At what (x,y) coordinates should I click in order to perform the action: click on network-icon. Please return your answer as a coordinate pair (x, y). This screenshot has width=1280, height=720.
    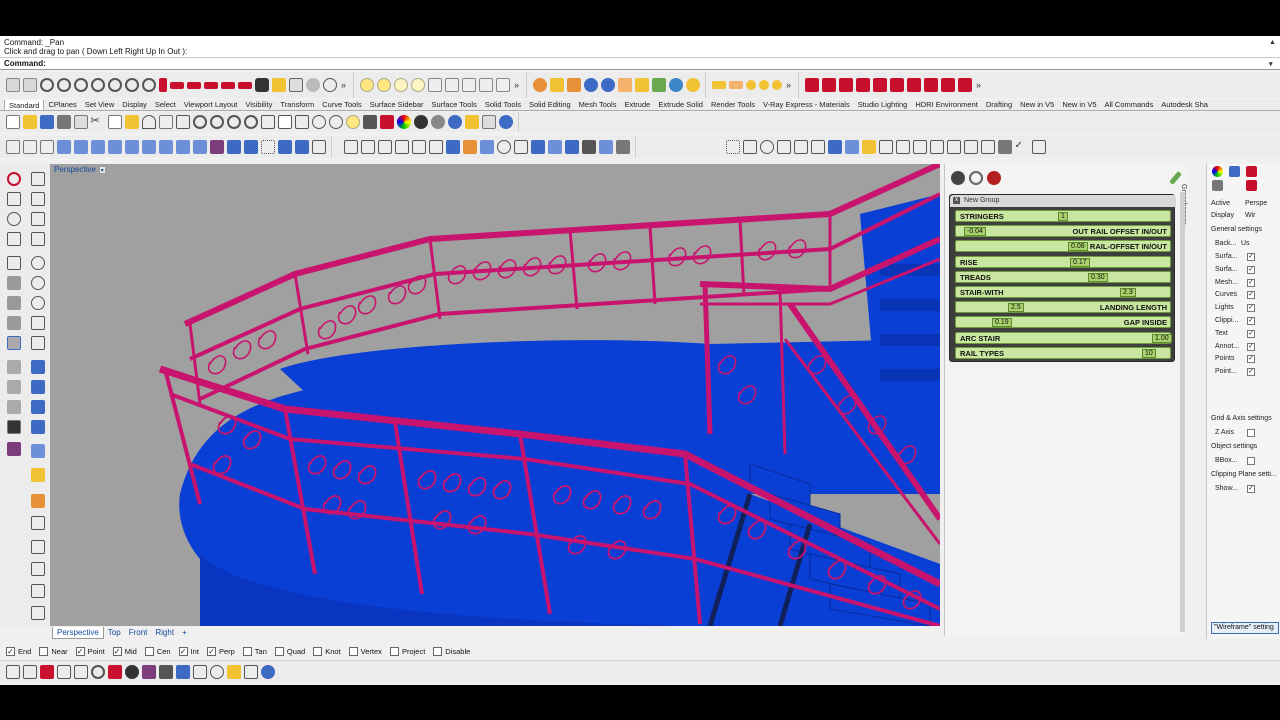
    Looking at the image, I should click on (199, 147).